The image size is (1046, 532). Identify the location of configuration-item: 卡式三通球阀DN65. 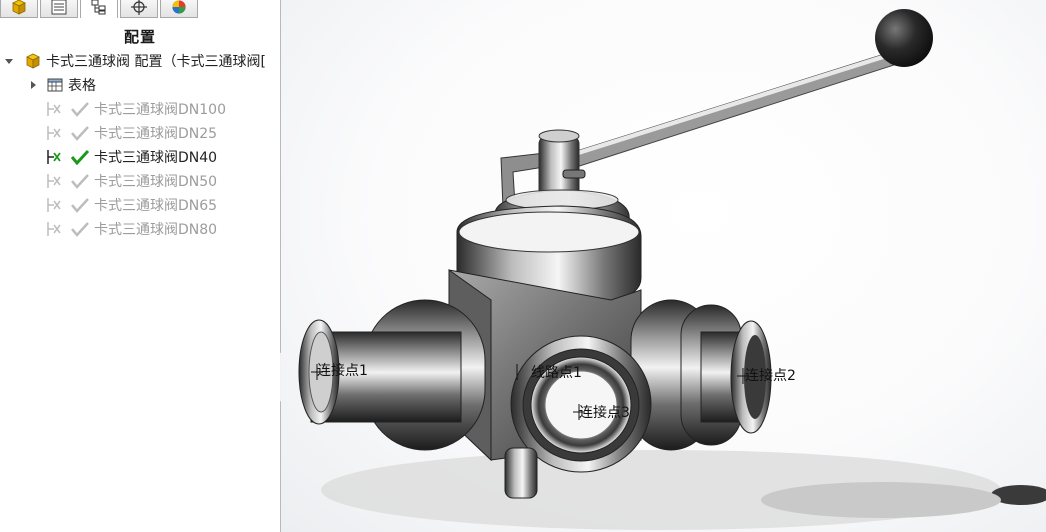
(140, 205).